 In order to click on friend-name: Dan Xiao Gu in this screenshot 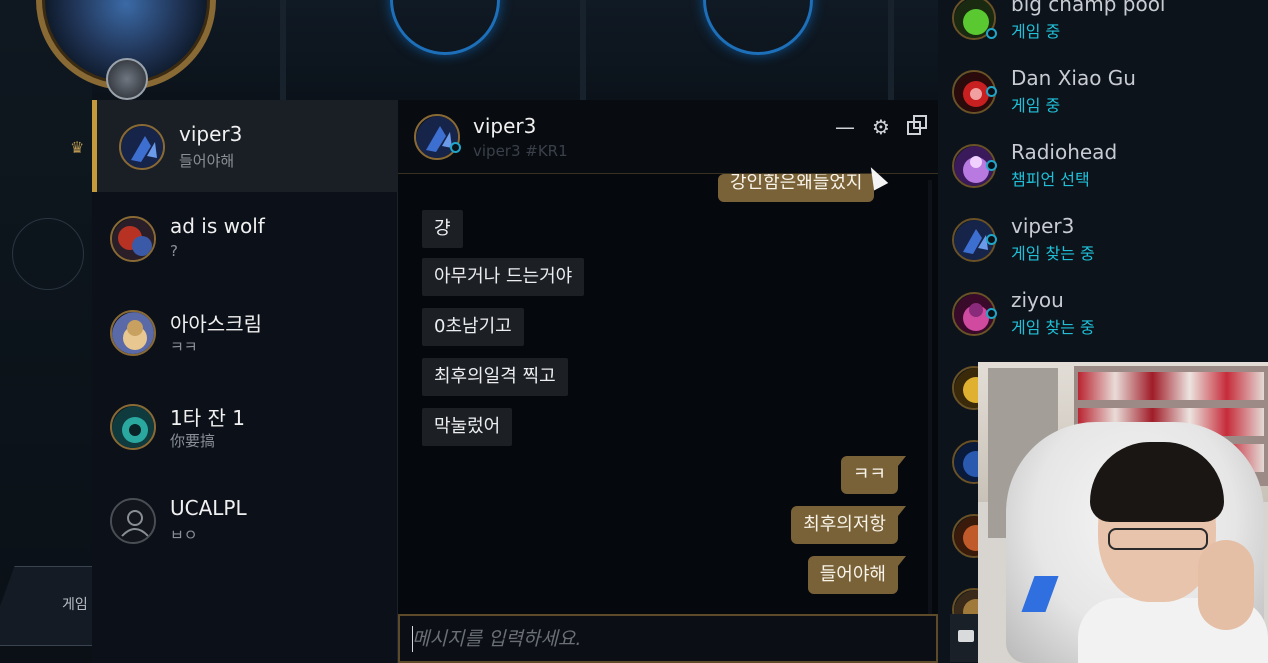, I will do `click(1073, 78)`.